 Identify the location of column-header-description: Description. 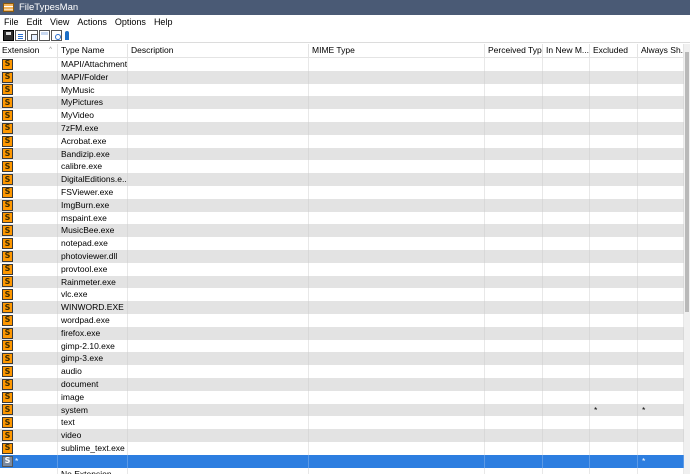
(218, 50).